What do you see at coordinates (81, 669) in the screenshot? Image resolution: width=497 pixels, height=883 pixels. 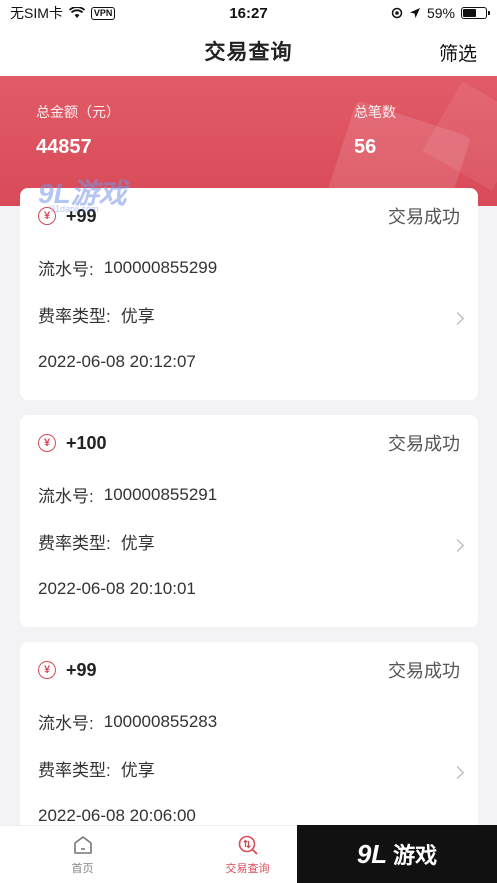 I see `transaction-amount: +99` at bounding box center [81, 669].